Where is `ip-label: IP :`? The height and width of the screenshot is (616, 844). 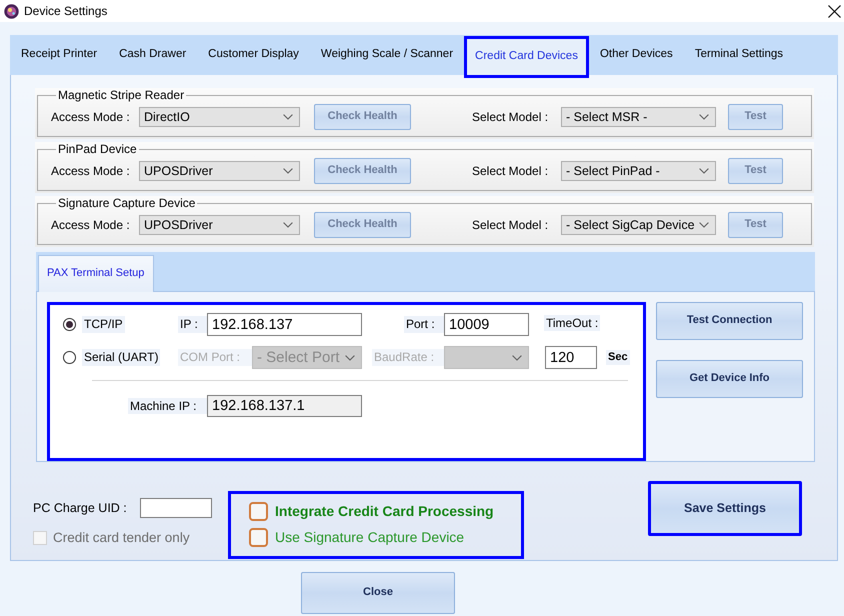 ip-label: IP : is located at coordinates (192, 324).